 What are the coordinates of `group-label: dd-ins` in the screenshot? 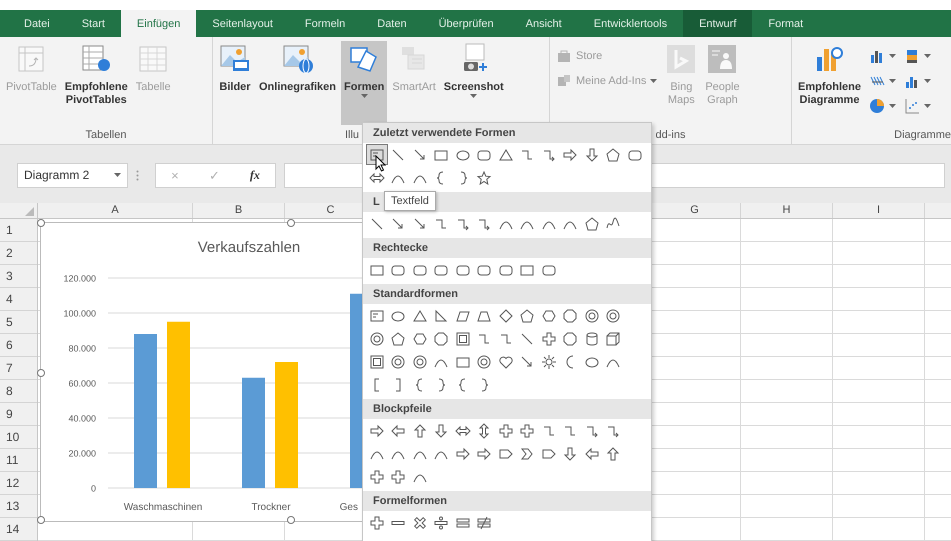 It's located at (671, 134).